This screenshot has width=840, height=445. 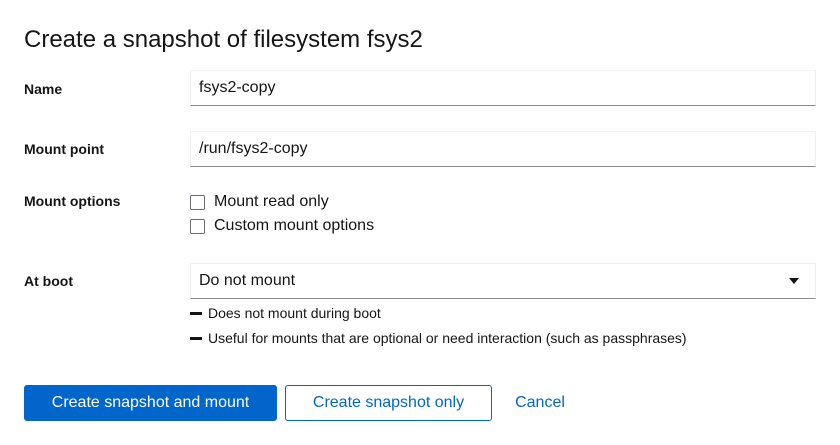 What do you see at coordinates (388, 403) in the screenshot?
I see `create-snapshot-only-button: Create snapshot only` at bounding box center [388, 403].